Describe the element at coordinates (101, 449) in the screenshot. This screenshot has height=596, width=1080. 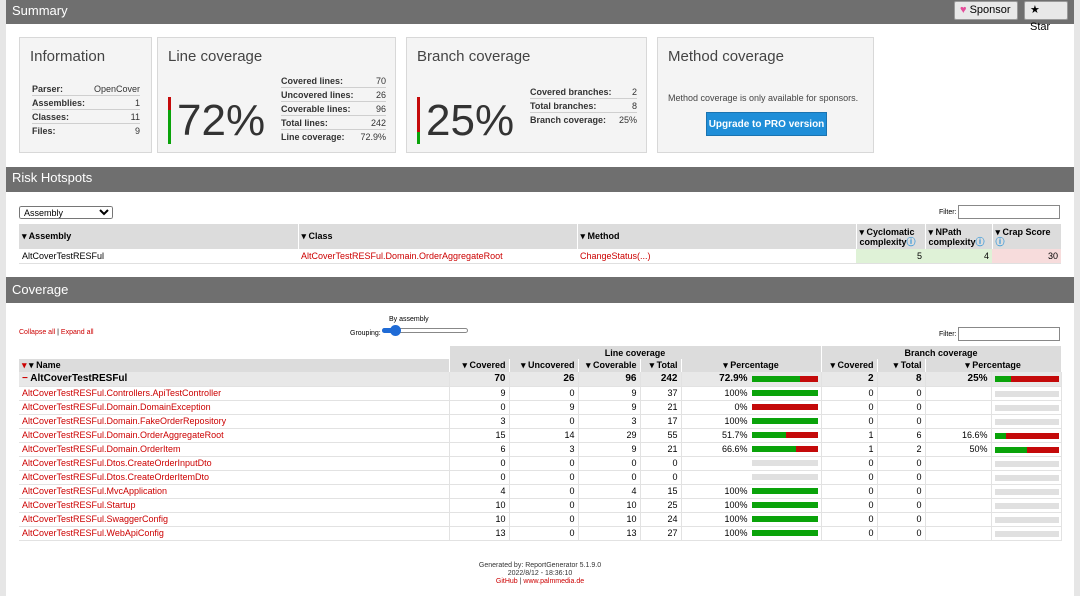
I see `class-link: AltCoverTestRESFul.Domain.OrderItem` at that location.